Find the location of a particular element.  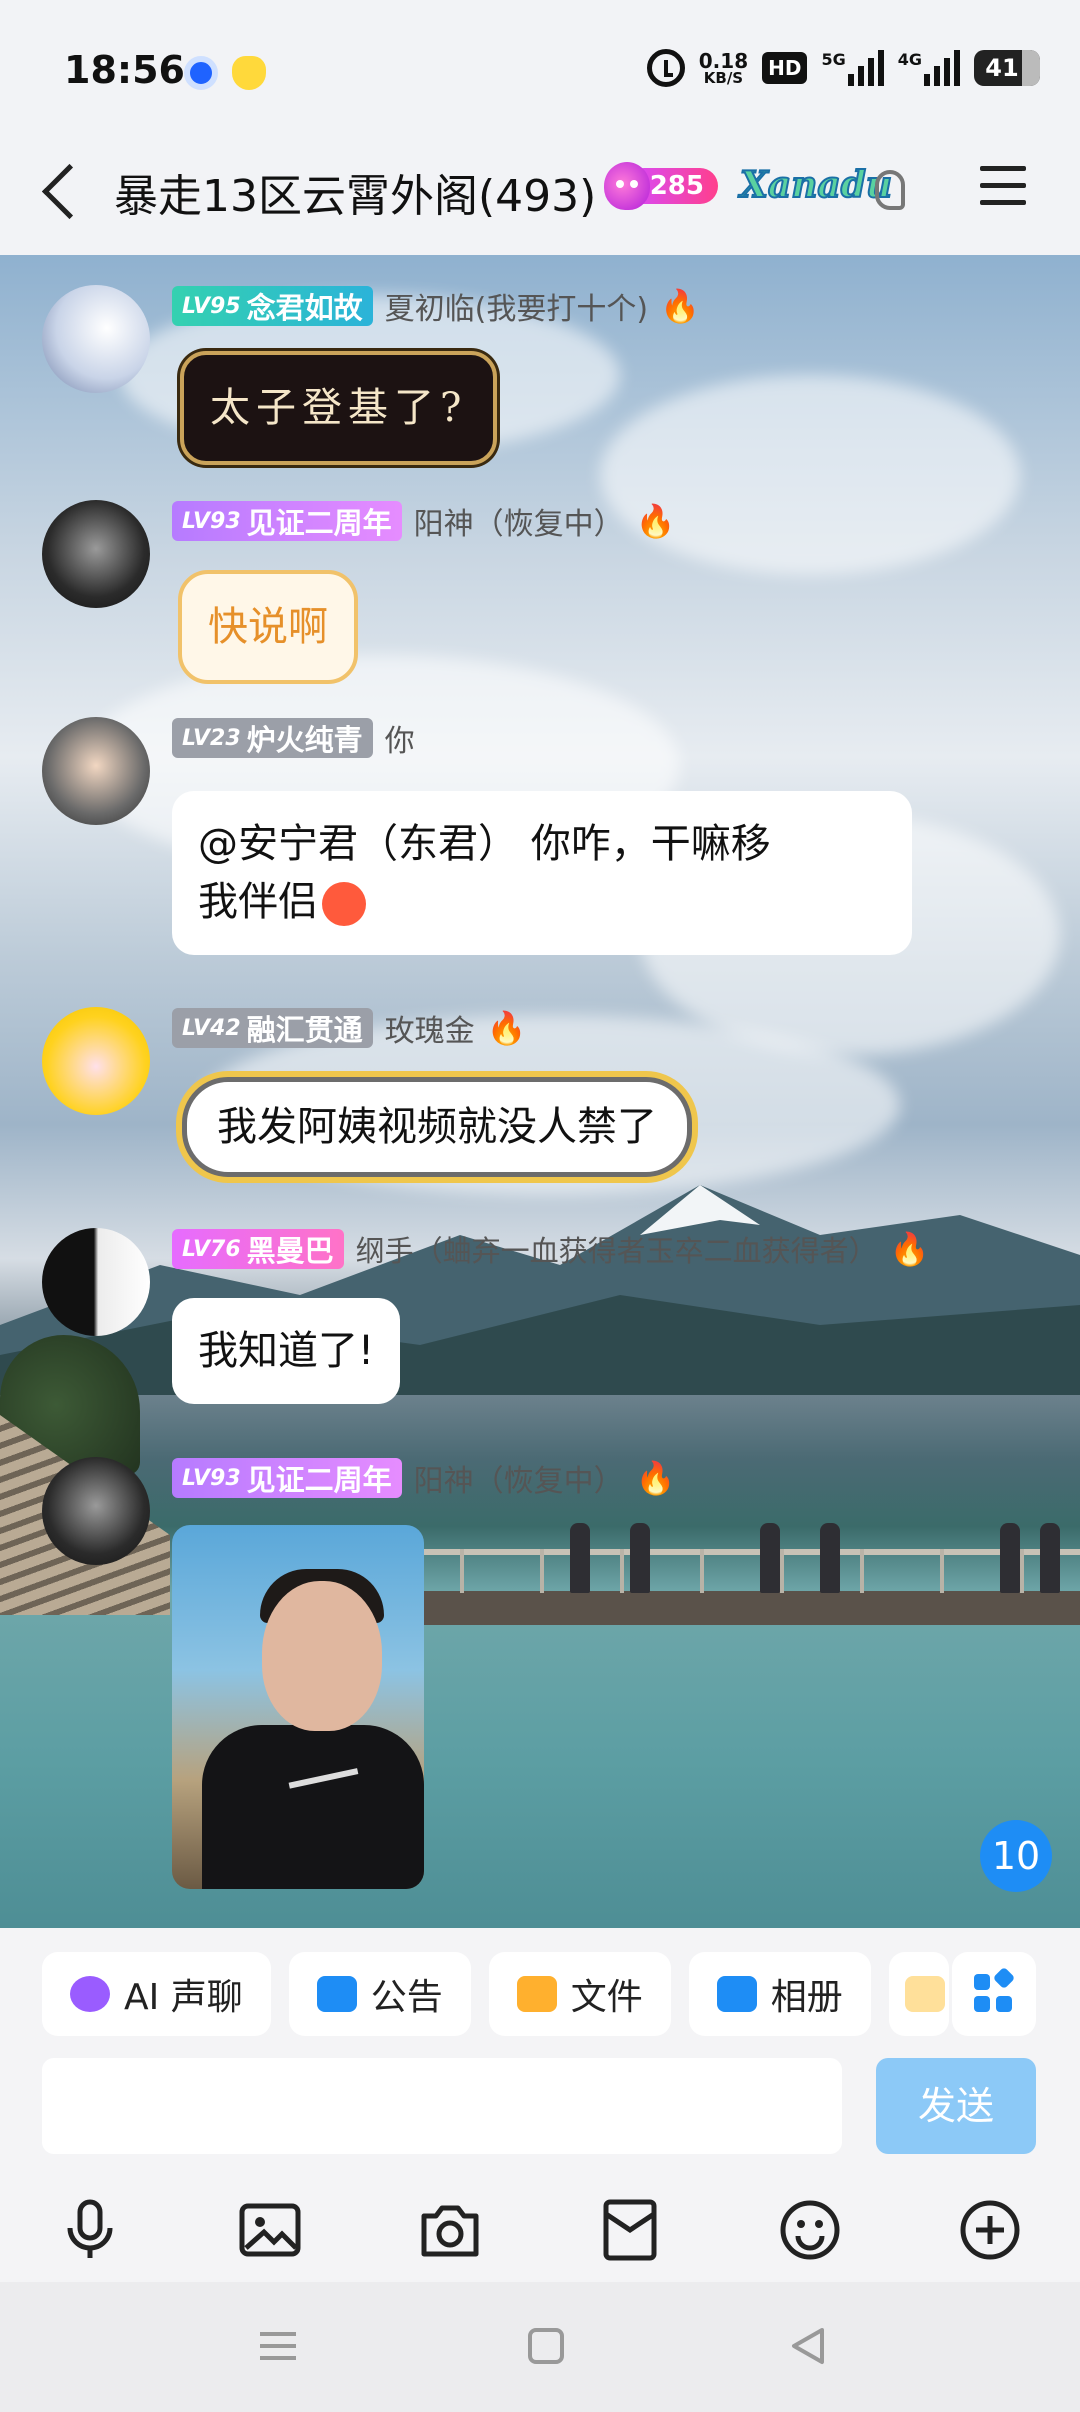

quick-action-ai-voice: AI 声聊 is located at coordinates (156, 1994).